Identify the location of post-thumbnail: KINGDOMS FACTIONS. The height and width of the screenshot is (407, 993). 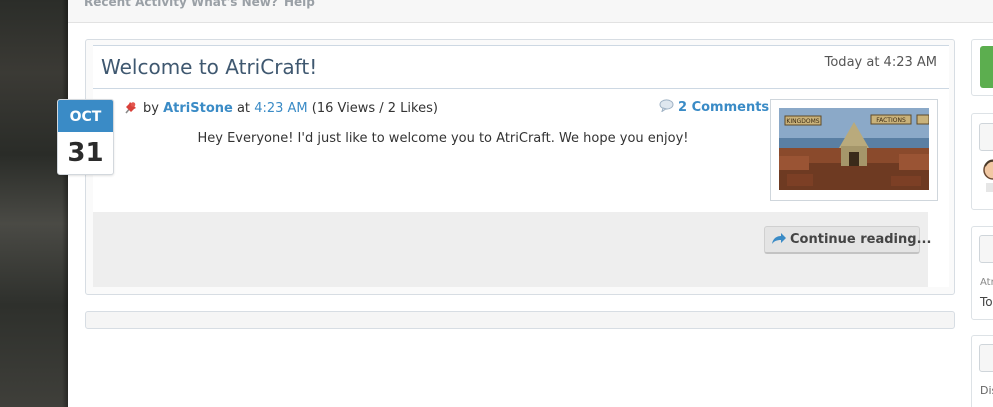
(854, 150).